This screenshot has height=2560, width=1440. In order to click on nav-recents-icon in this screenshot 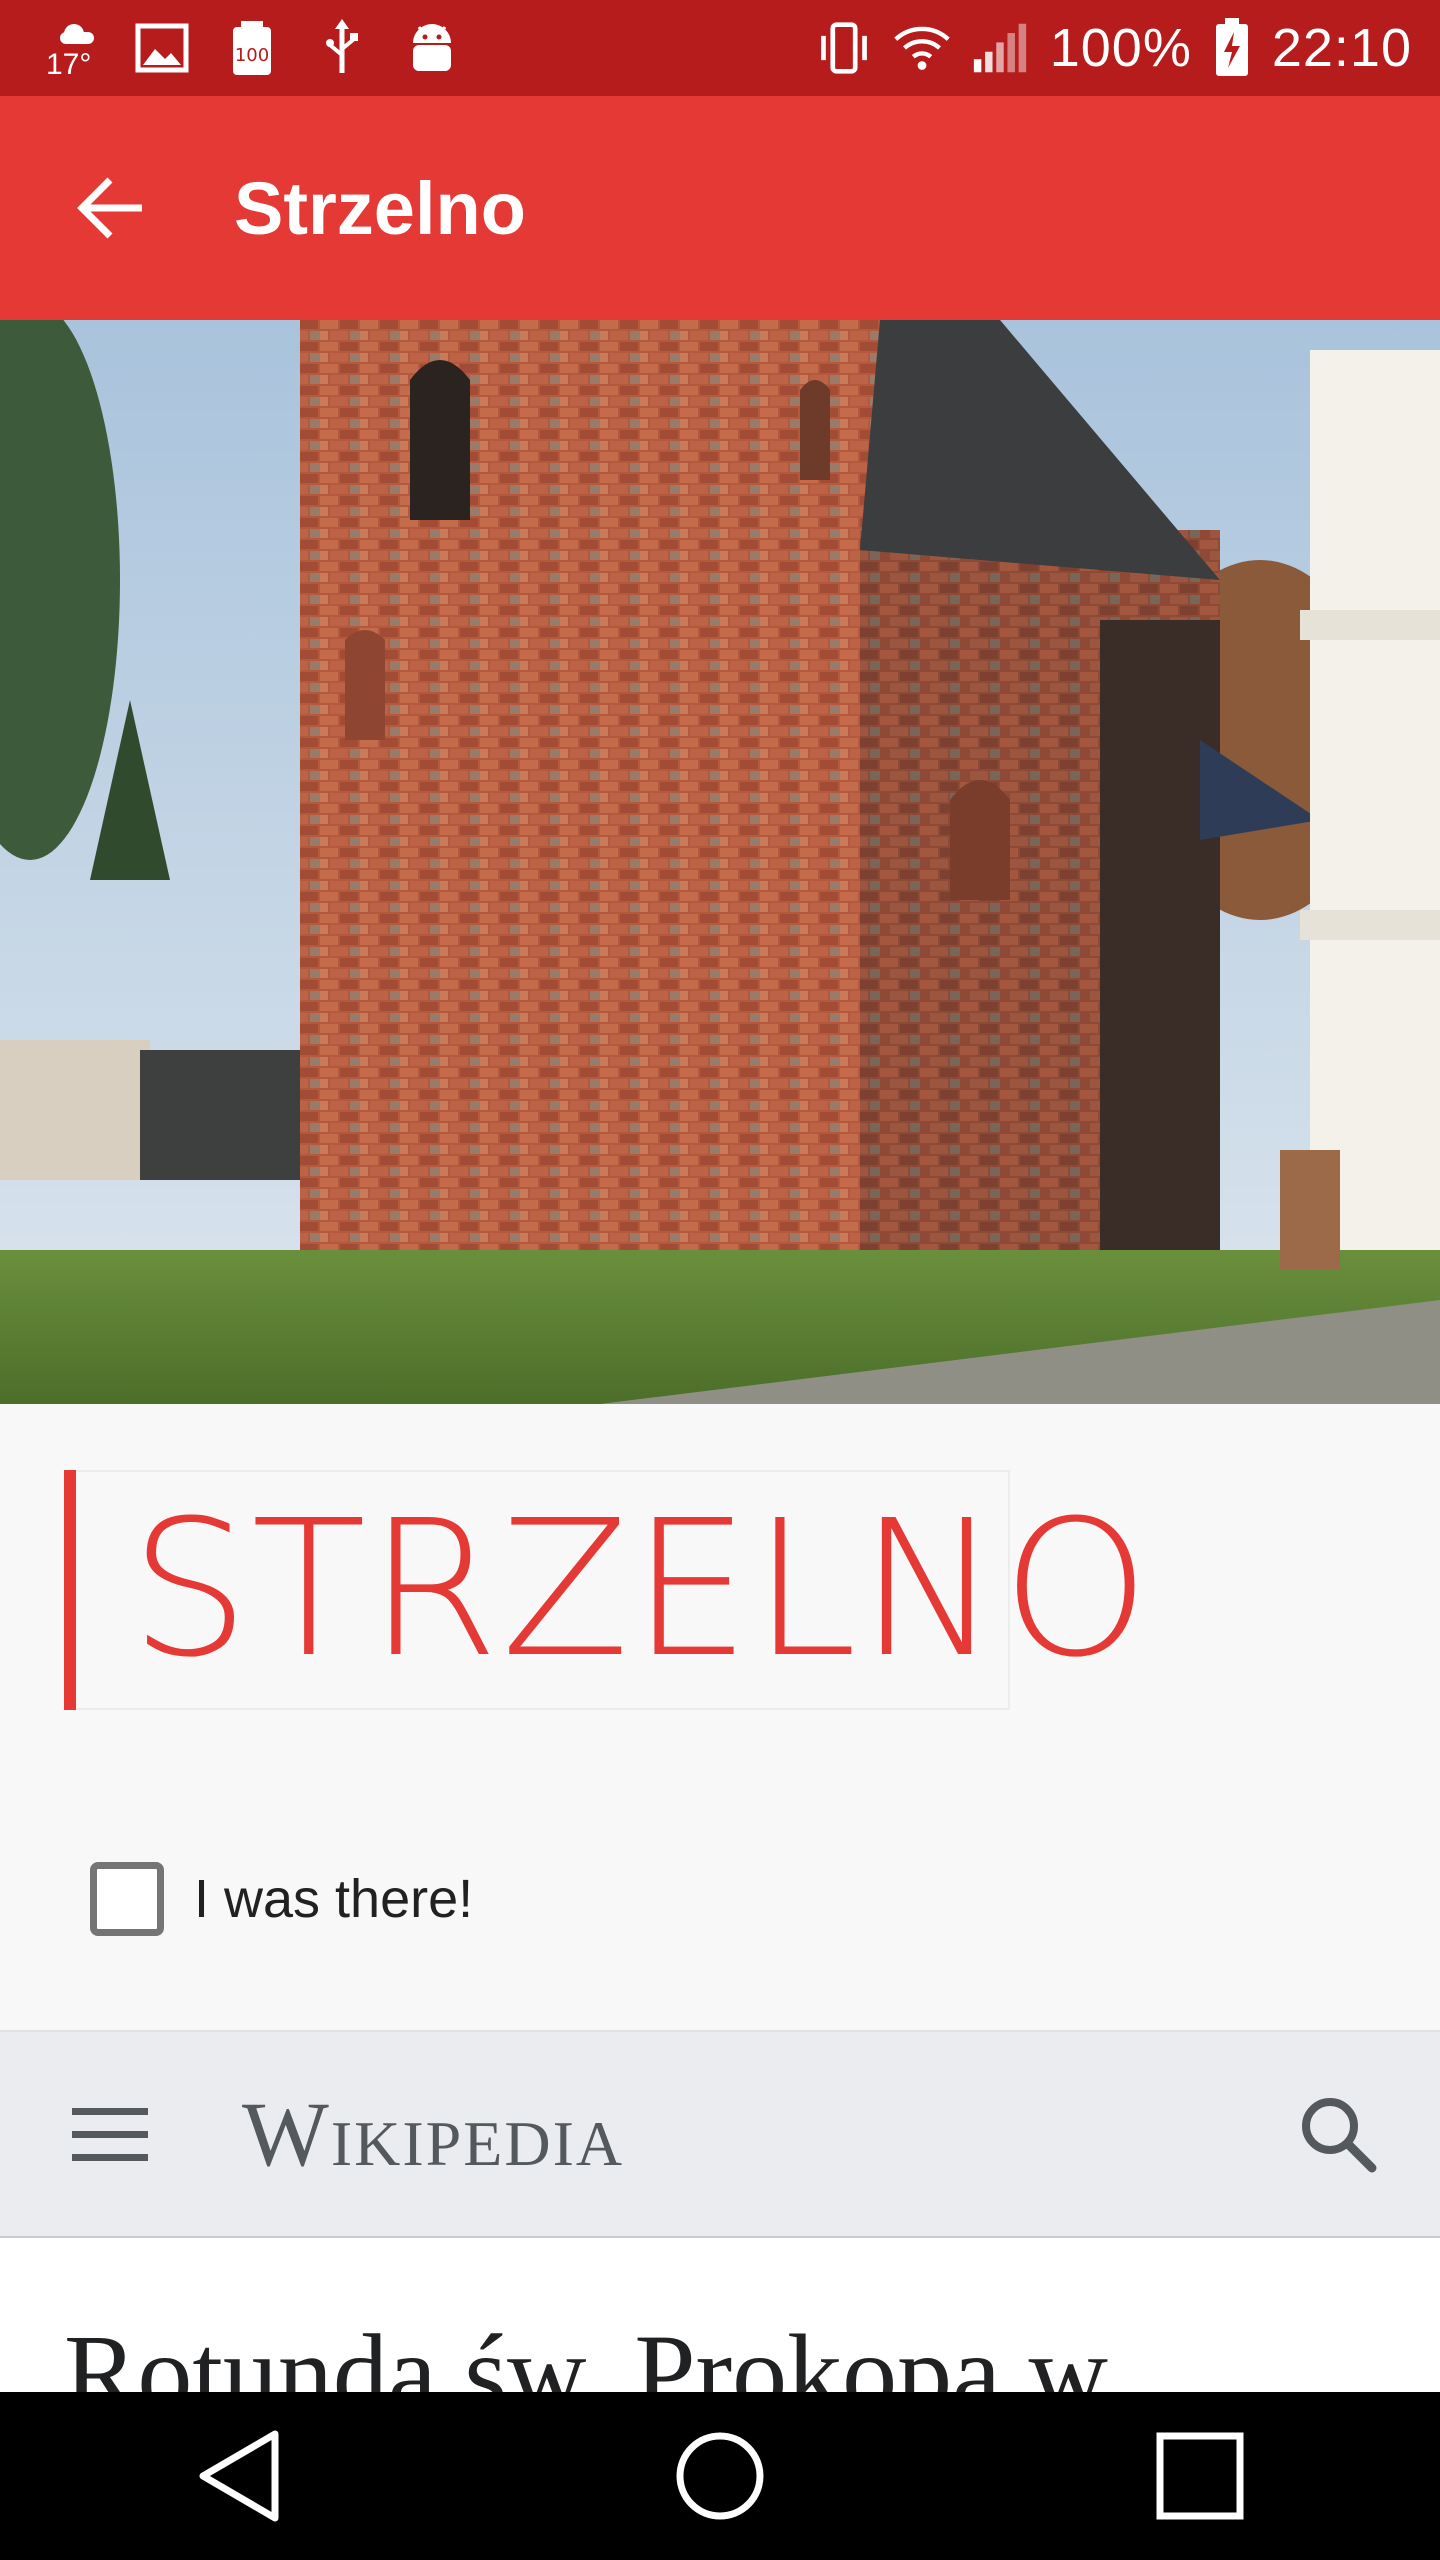, I will do `click(1200, 2476)`.